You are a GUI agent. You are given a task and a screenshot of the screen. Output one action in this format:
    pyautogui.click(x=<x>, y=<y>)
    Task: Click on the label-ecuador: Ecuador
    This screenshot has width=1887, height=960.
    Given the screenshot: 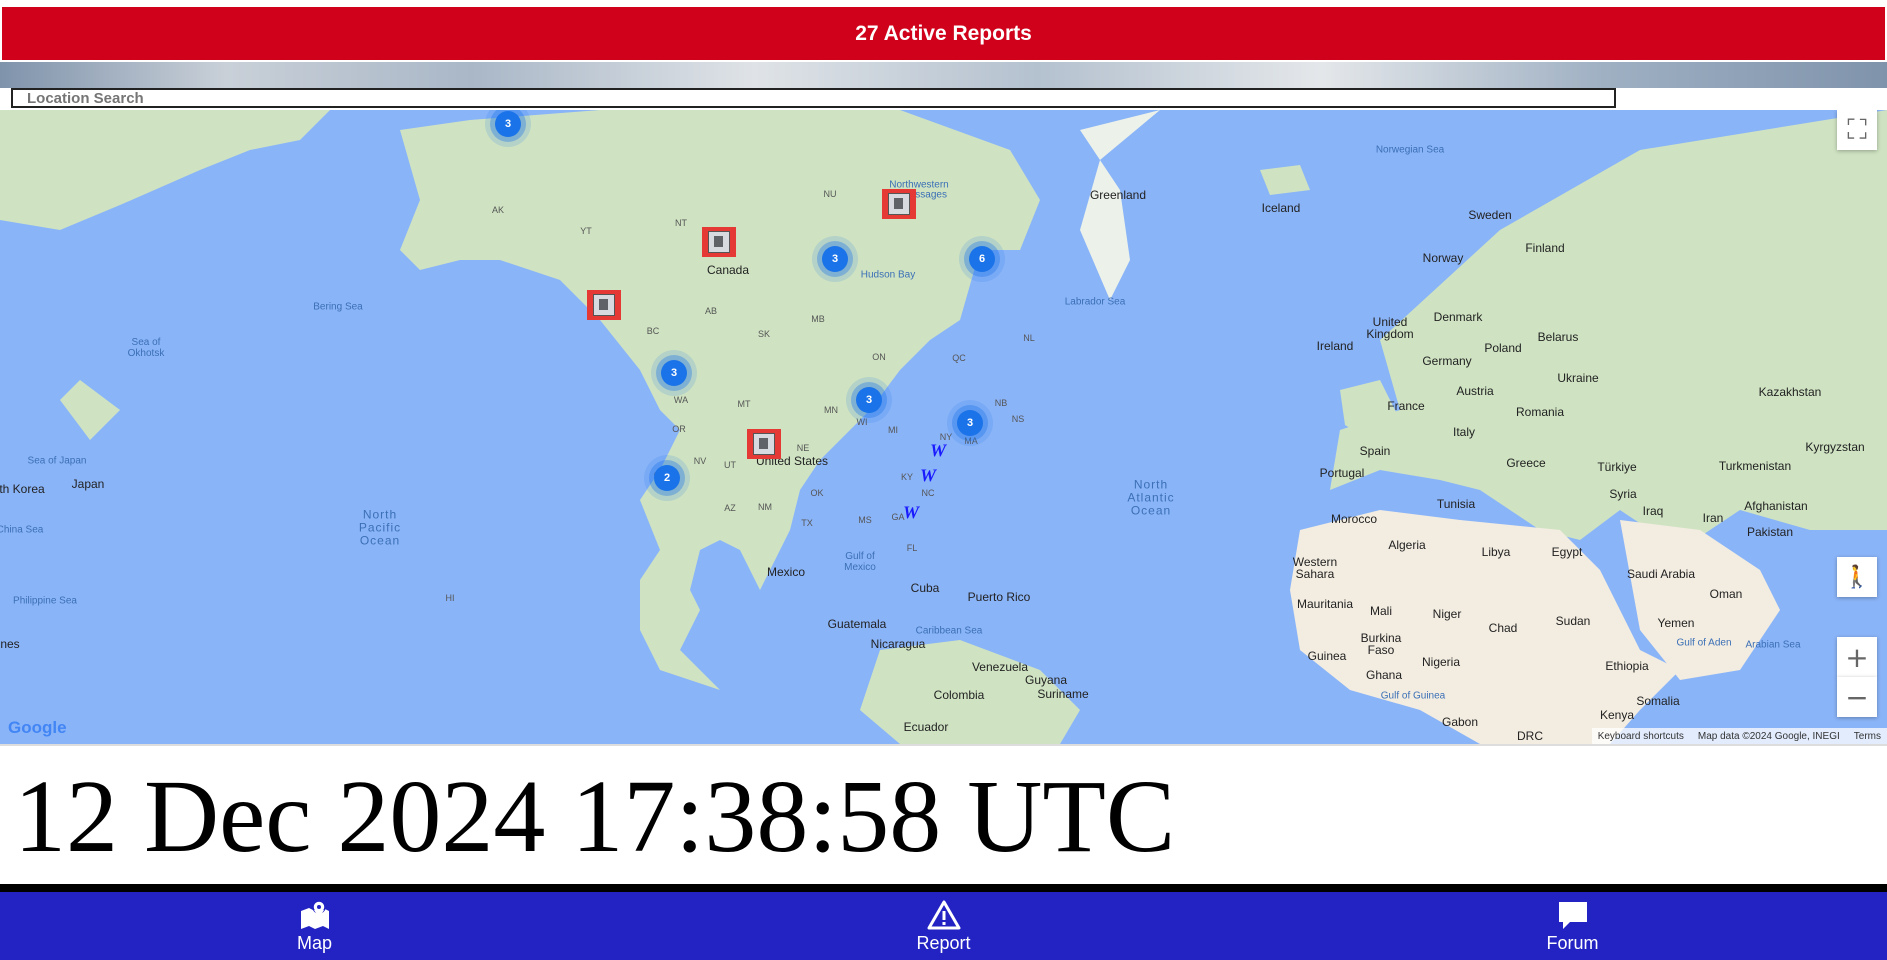 What is the action you would take?
    pyautogui.click(x=926, y=727)
    